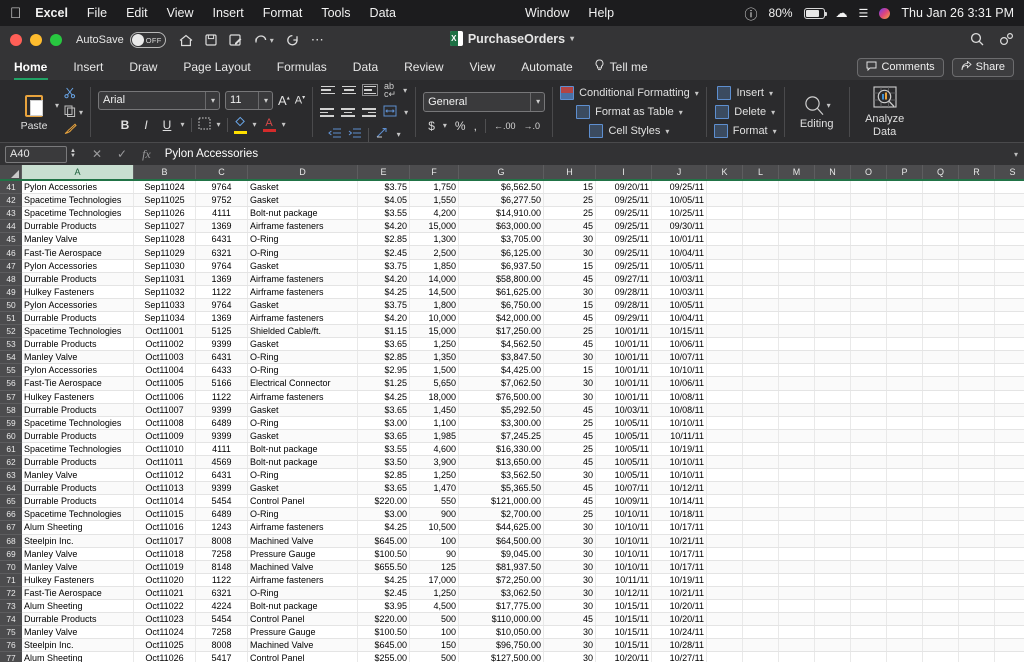  What do you see at coordinates (941, 383) in the screenshot?
I see `cell-Q56` at bounding box center [941, 383].